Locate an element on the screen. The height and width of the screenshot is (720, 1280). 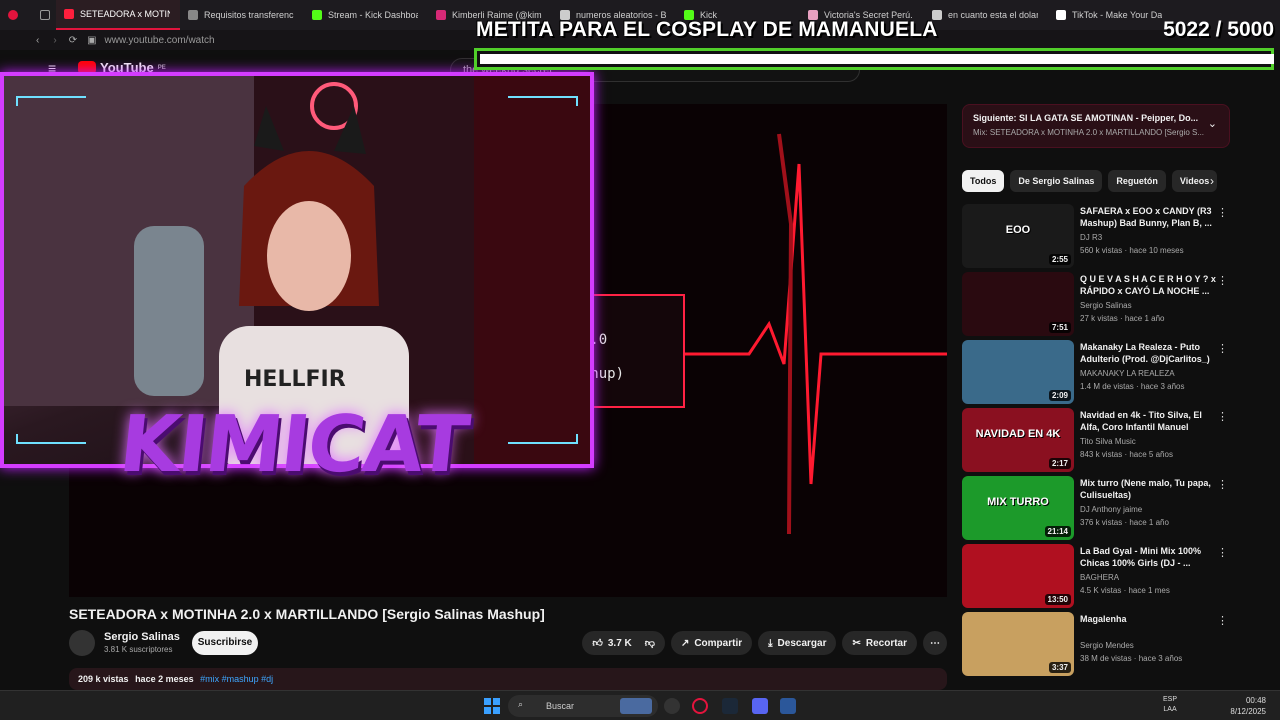
browser-tab: Requisitos transferencia is located at coordinates (242, 15).